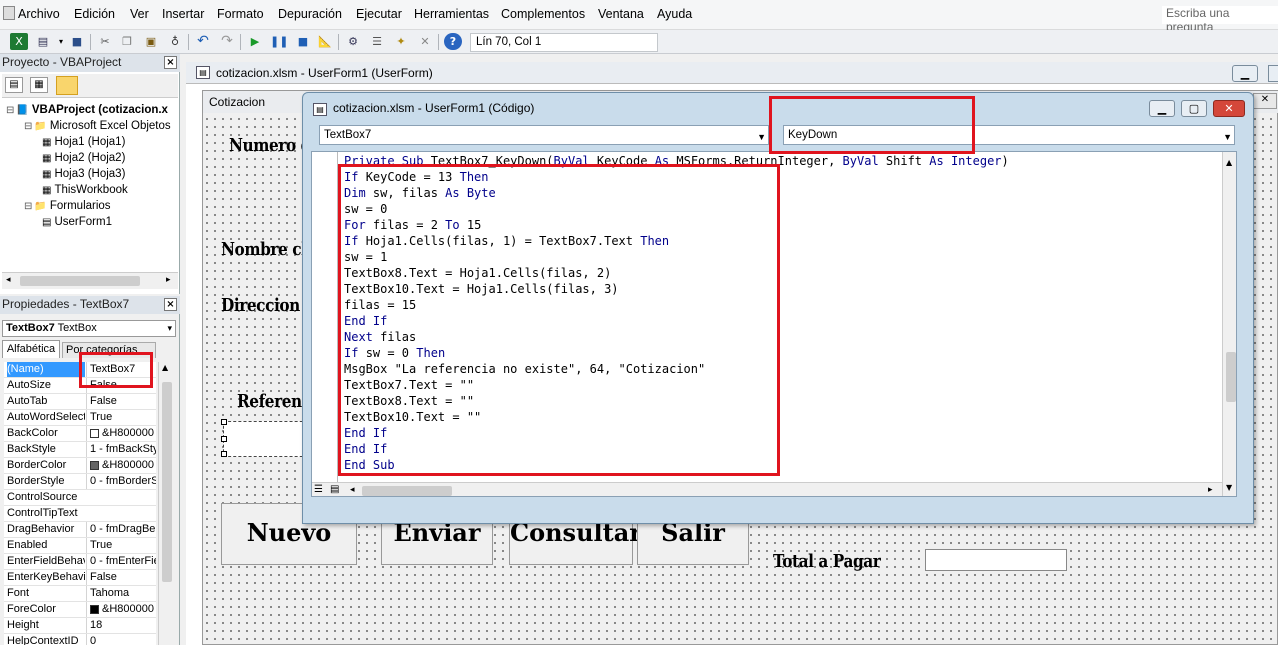 The image size is (1278, 645). Describe the element at coordinates (80, 434) in the screenshot. I see `property-row: BackColor &H800000` at that location.